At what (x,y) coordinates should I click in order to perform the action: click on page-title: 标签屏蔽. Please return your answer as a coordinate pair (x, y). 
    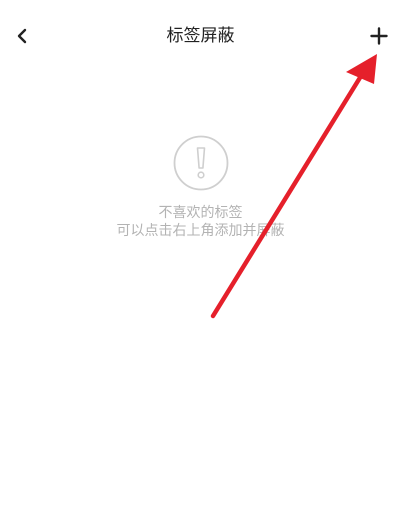
    Looking at the image, I should click on (200, 36).